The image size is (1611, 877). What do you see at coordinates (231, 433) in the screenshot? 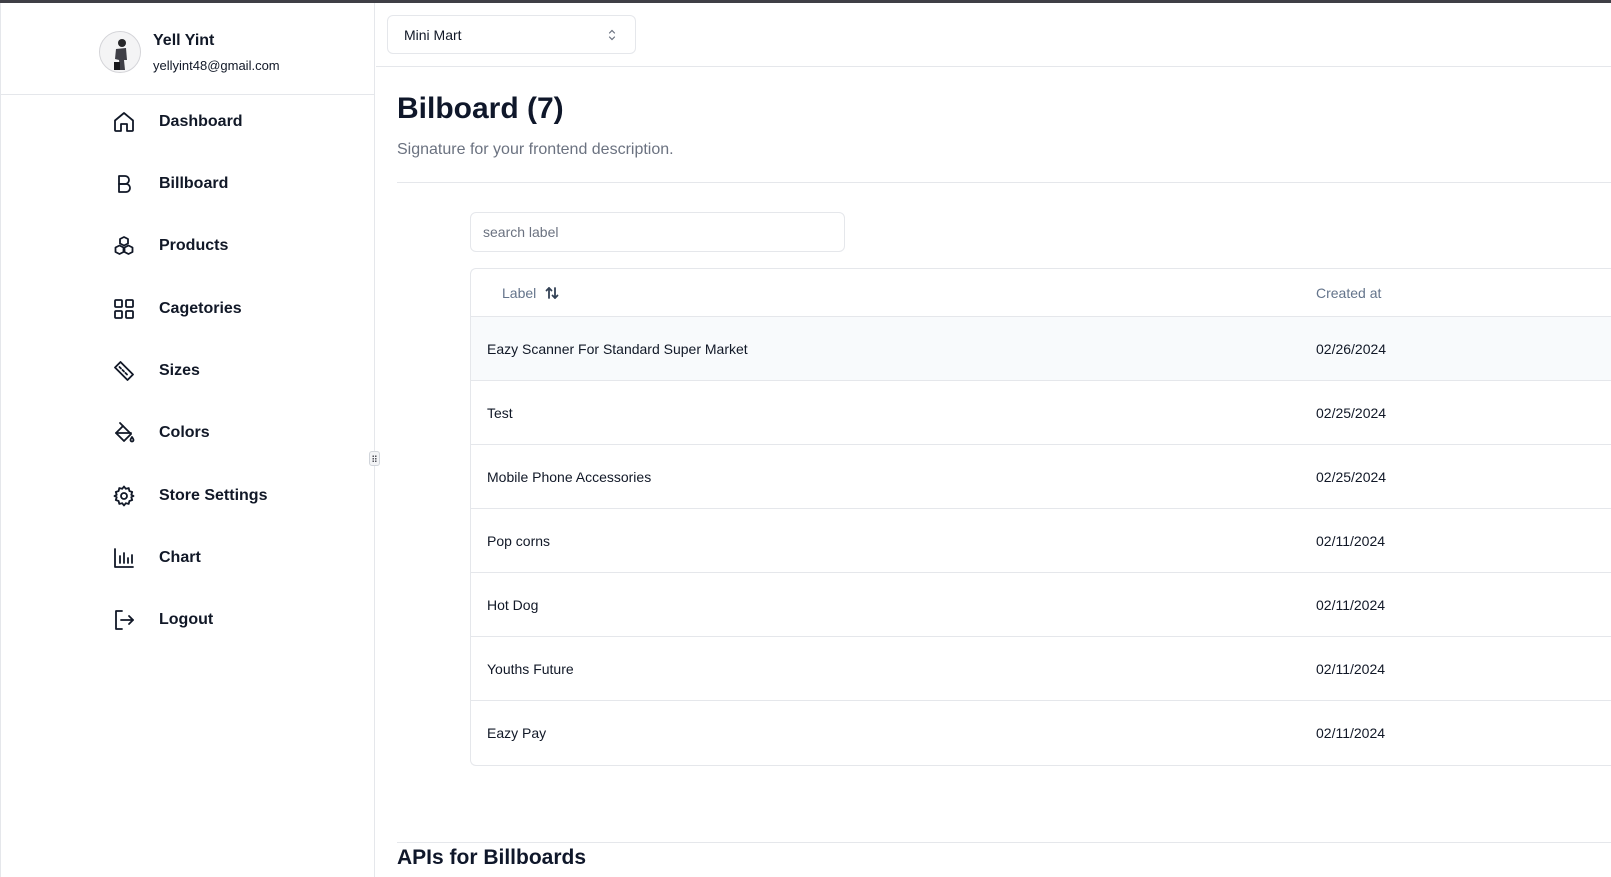
I see `sidebar-item-colors: Colors` at bounding box center [231, 433].